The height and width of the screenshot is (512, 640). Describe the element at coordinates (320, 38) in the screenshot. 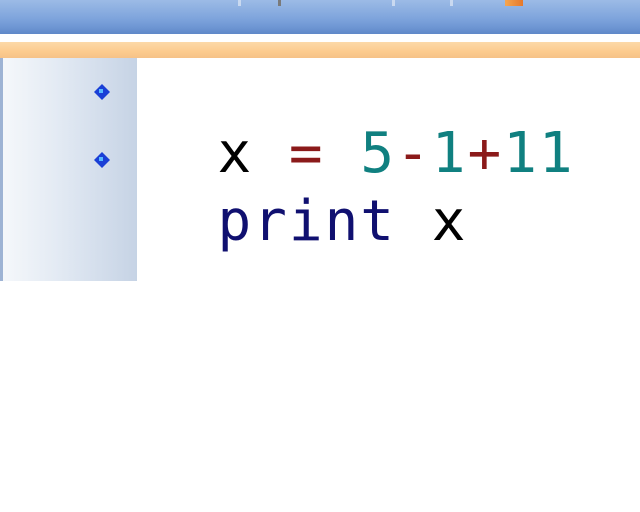

I see `toolbar-gap` at that location.